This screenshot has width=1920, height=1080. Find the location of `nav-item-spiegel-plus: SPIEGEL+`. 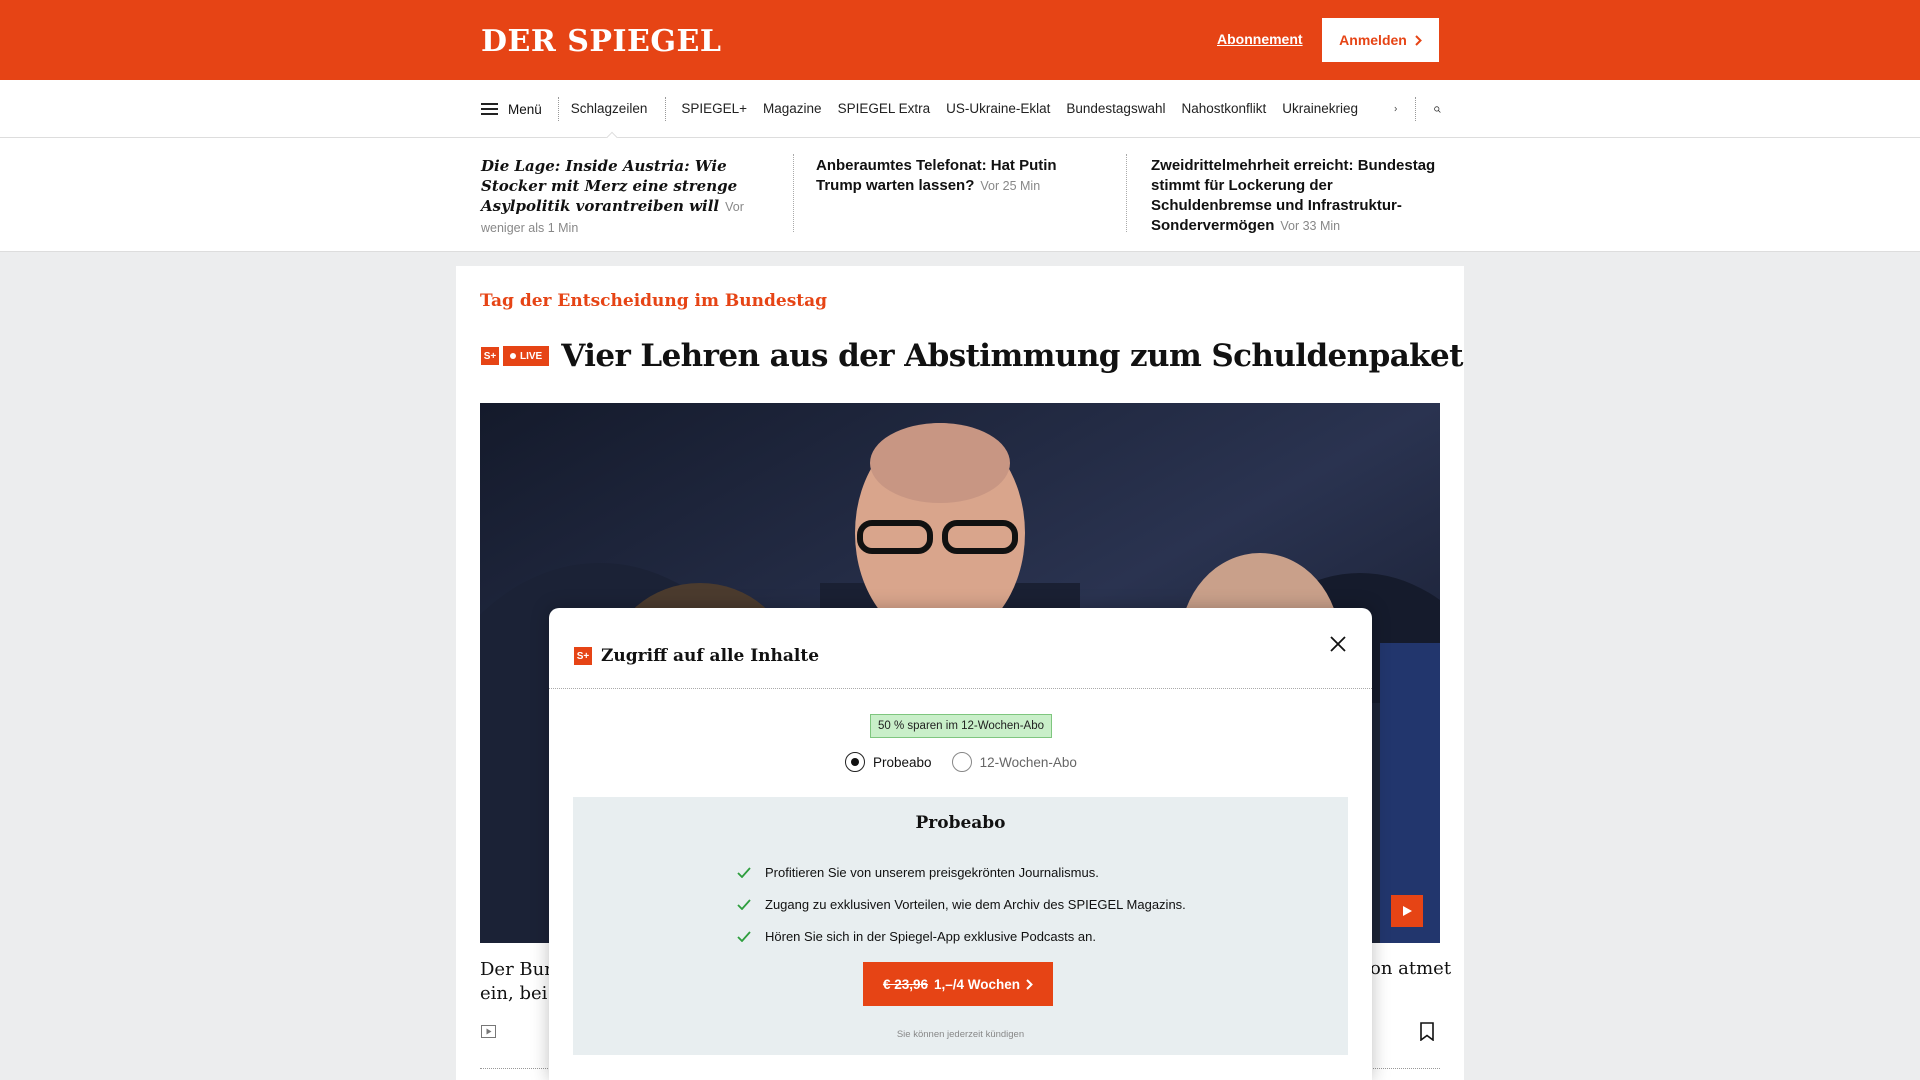

nav-item-spiegel-plus: SPIEGEL+ is located at coordinates (710, 109).